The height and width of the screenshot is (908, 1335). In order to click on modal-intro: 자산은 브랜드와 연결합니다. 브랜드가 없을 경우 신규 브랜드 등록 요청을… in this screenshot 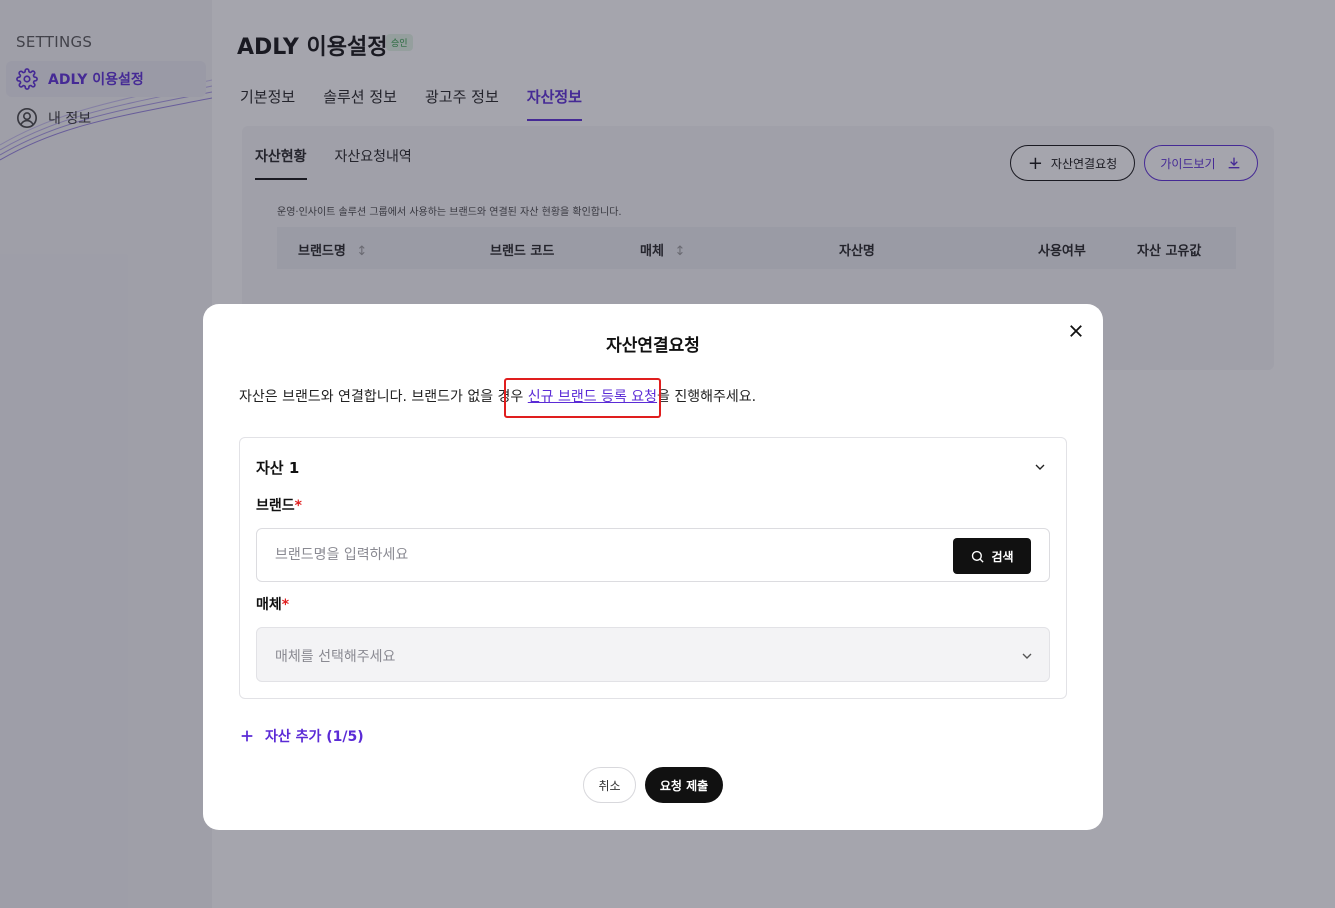, I will do `click(497, 396)`.